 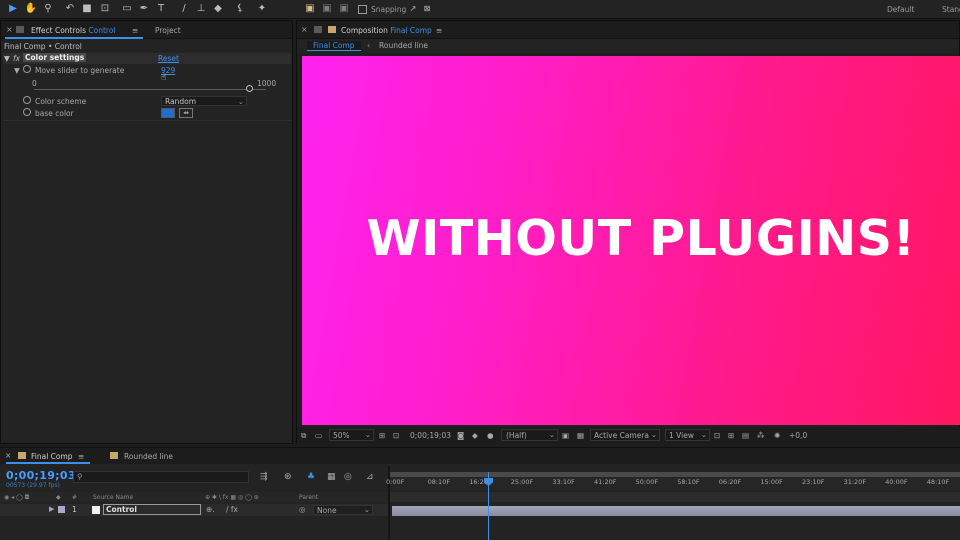 I want to click on fx-toggle-icon: fx, so click(x=16, y=58).